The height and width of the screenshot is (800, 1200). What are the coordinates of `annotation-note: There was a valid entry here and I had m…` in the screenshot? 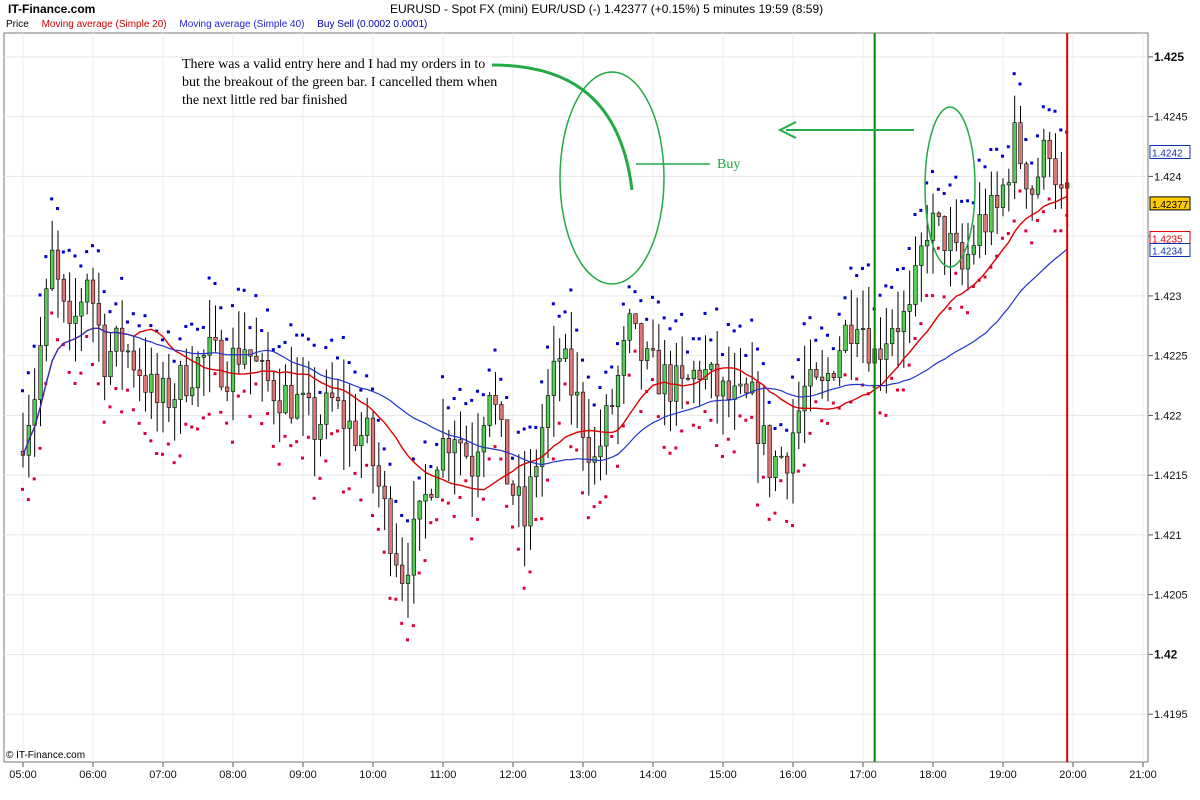 It's located at (340, 82).